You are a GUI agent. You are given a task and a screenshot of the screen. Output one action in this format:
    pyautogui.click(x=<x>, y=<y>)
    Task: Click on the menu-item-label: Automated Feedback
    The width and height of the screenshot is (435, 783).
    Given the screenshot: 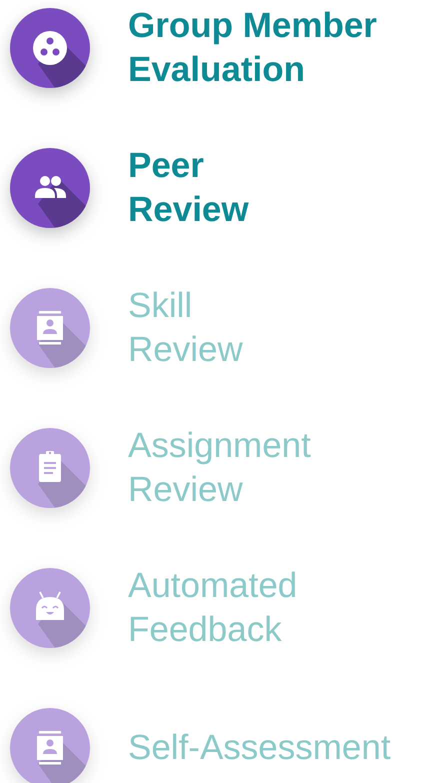 What is the action you would take?
    pyautogui.click(x=213, y=608)
    